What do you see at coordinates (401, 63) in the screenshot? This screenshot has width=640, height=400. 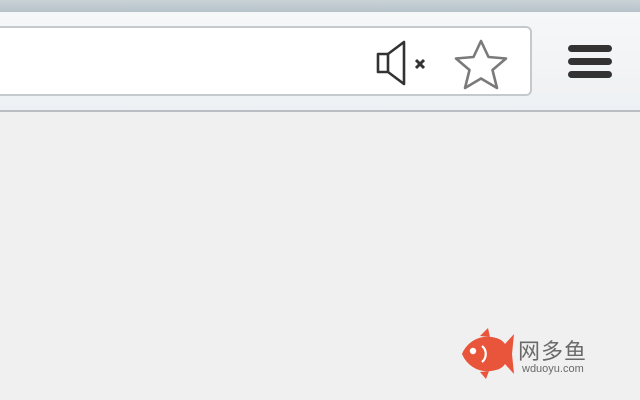 I see `speaker-muted-icon` at bounding box center [401, 63].